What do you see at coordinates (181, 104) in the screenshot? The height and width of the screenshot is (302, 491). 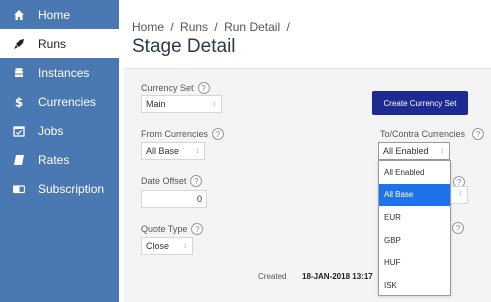 I see `currency-set-select: Main ↕` at bounding box center [181, 104].